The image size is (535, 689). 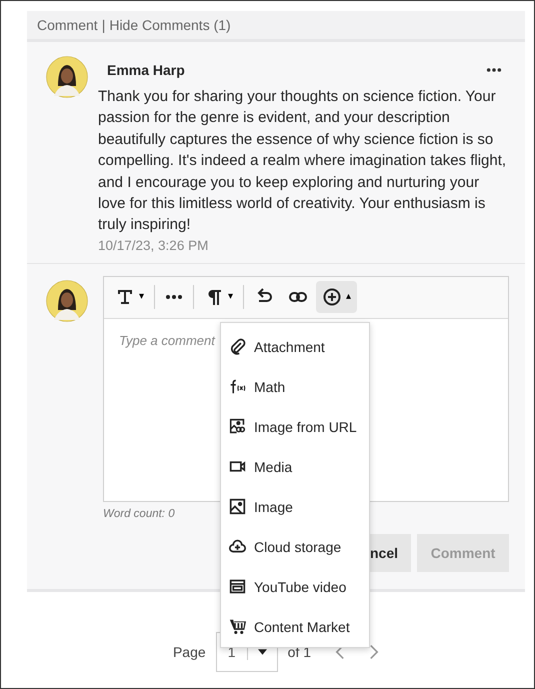 What do you see at coordinates (139, 514) in the screenshot?
I see `word-count: Word count: 0` at bounding box center [139, 514].